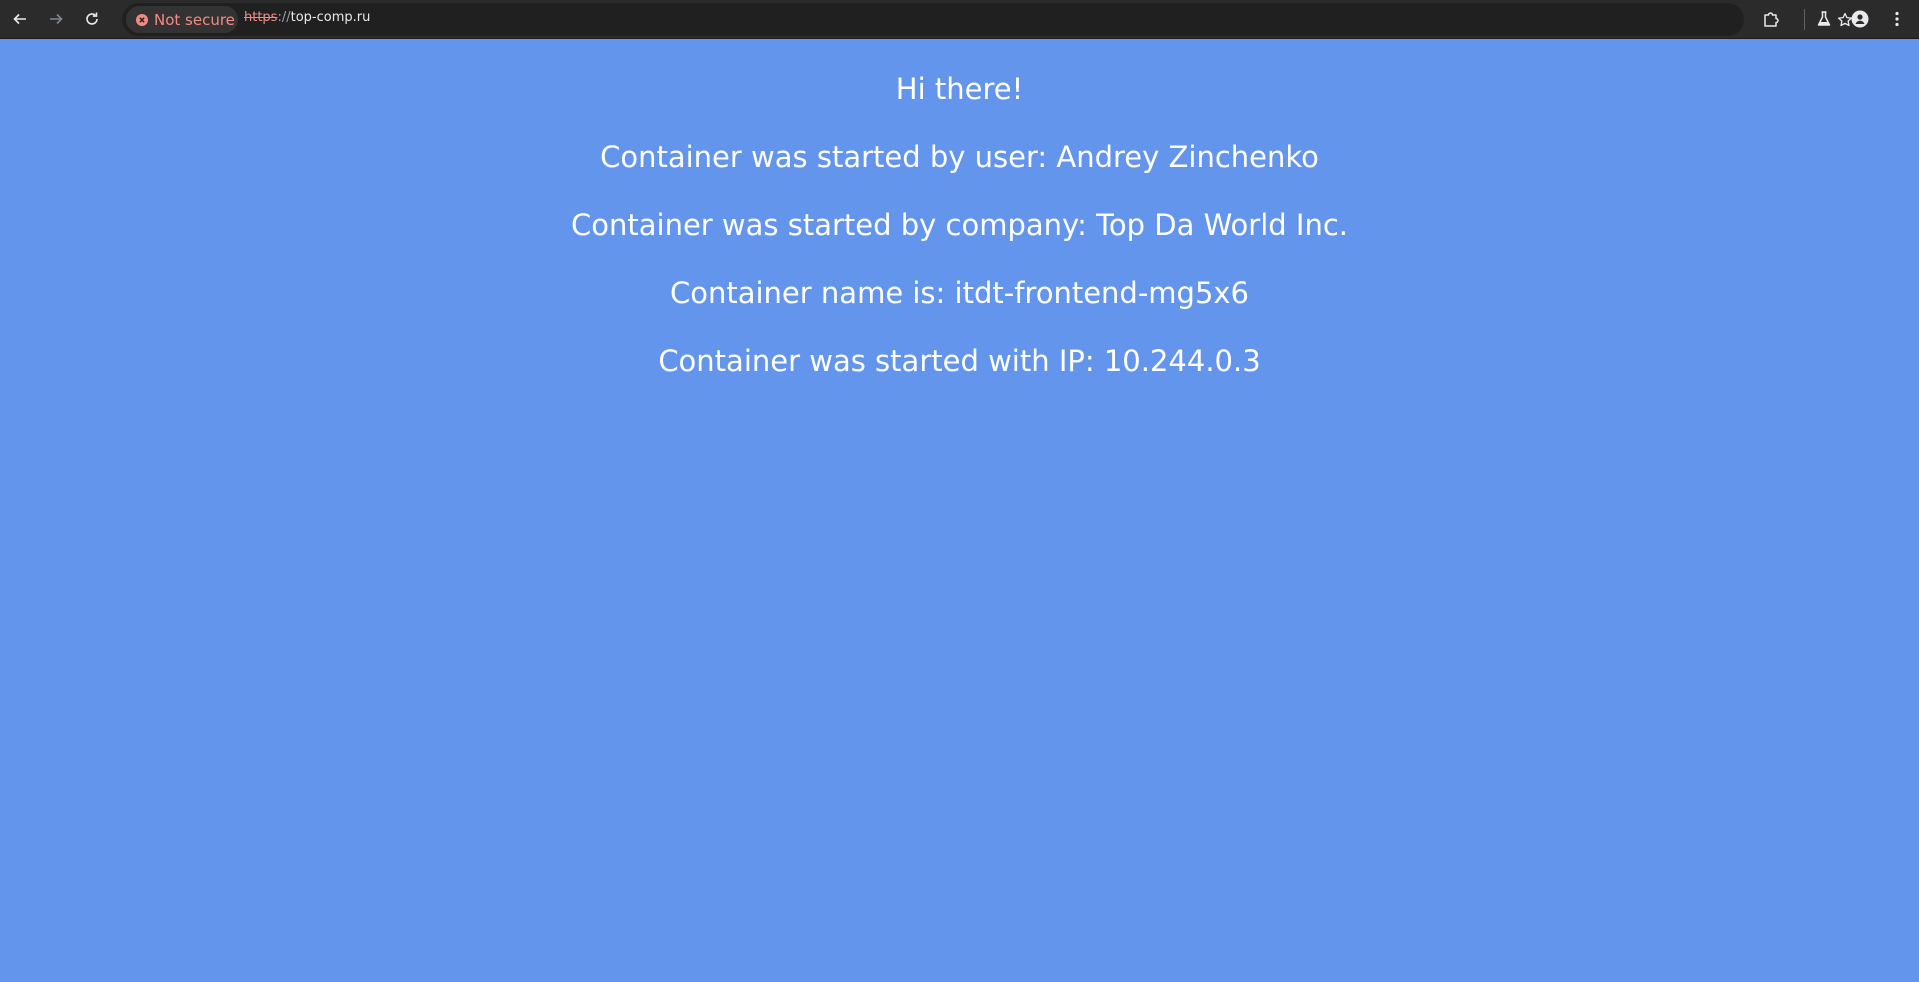 The height and width of the screenshot is (982, 1919). What do you see at coordinates (987, 19) in the screenshot?
I see `address-bar: Not secure https://top-comp.ru` at bounding box center [987, 19].